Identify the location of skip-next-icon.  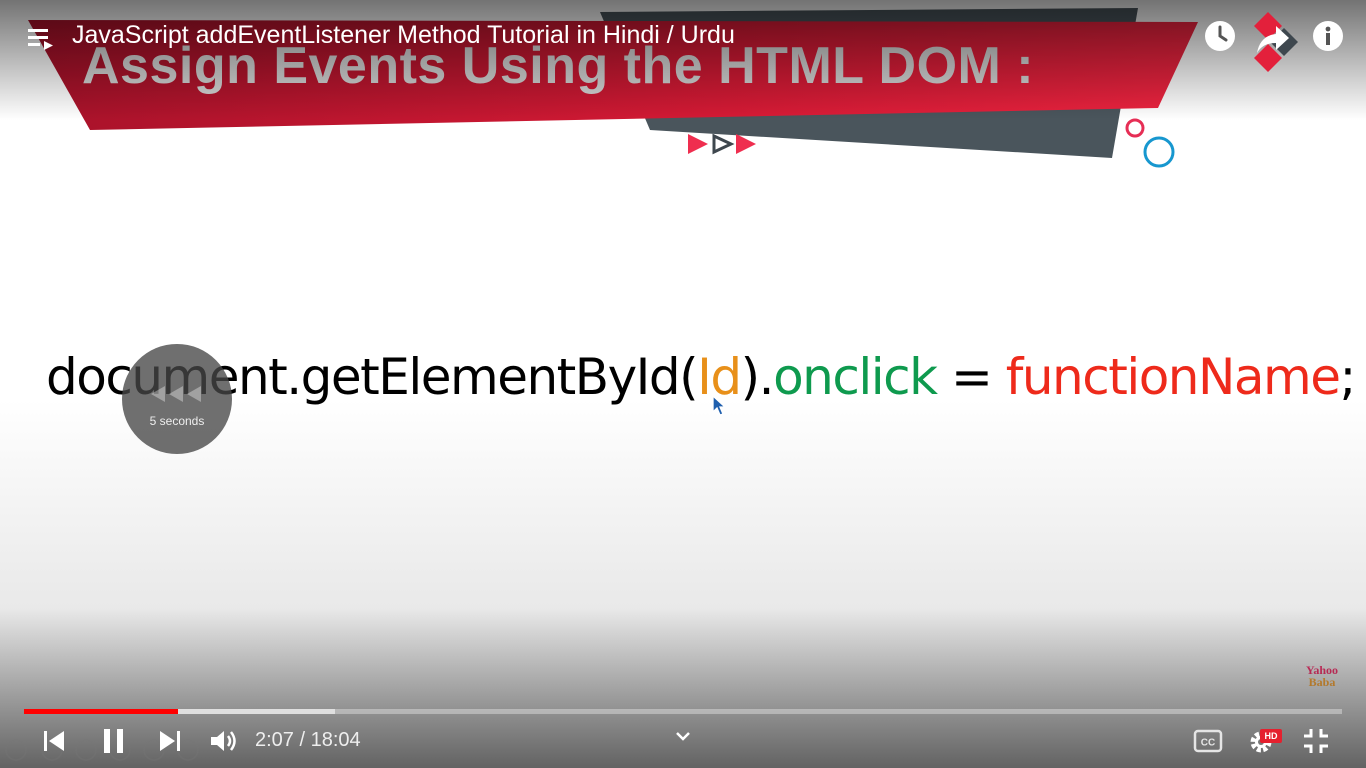
(170, 741).